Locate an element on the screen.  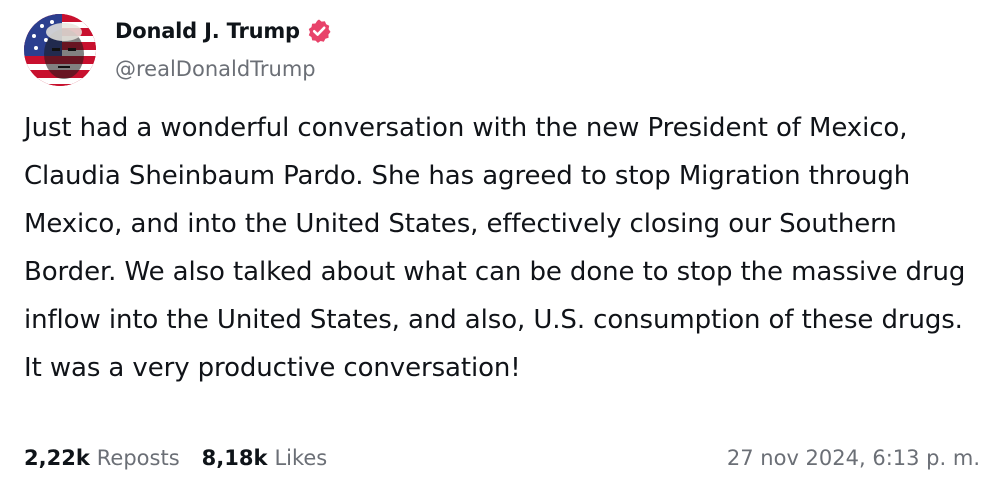
author-name-row: Donald J. Trump is located at coordinates (223, 31).